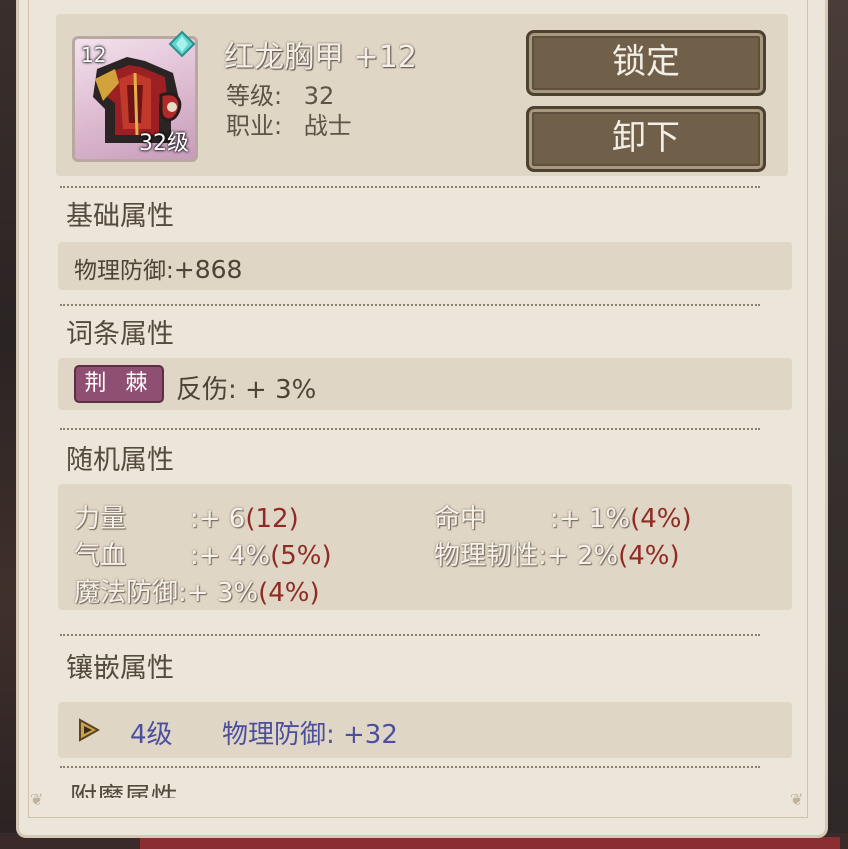 The height and width of the screenshot is (849, 848). What do you see at coordinates (301, 556) in the screenshot?
I see `attr-max: (5%)` at bounding box center [301, 556].